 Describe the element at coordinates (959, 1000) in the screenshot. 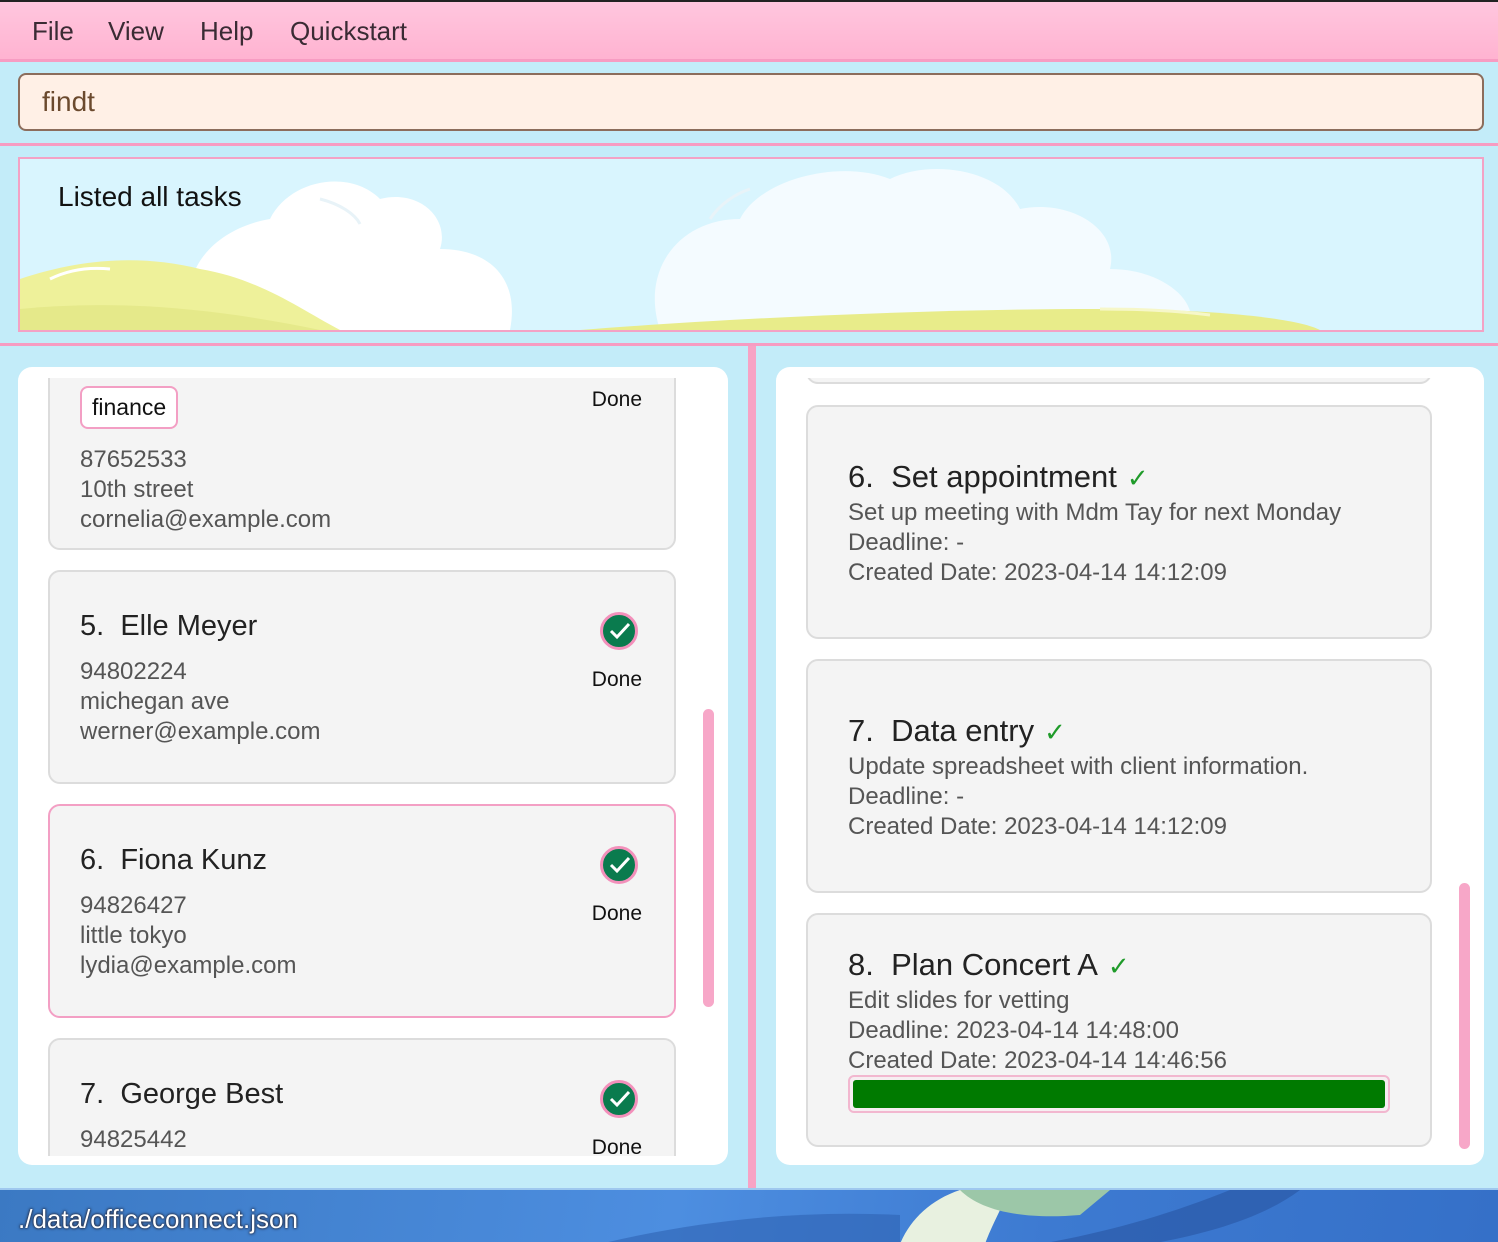

I see `task-description: Edit slides for vetting` at that location.